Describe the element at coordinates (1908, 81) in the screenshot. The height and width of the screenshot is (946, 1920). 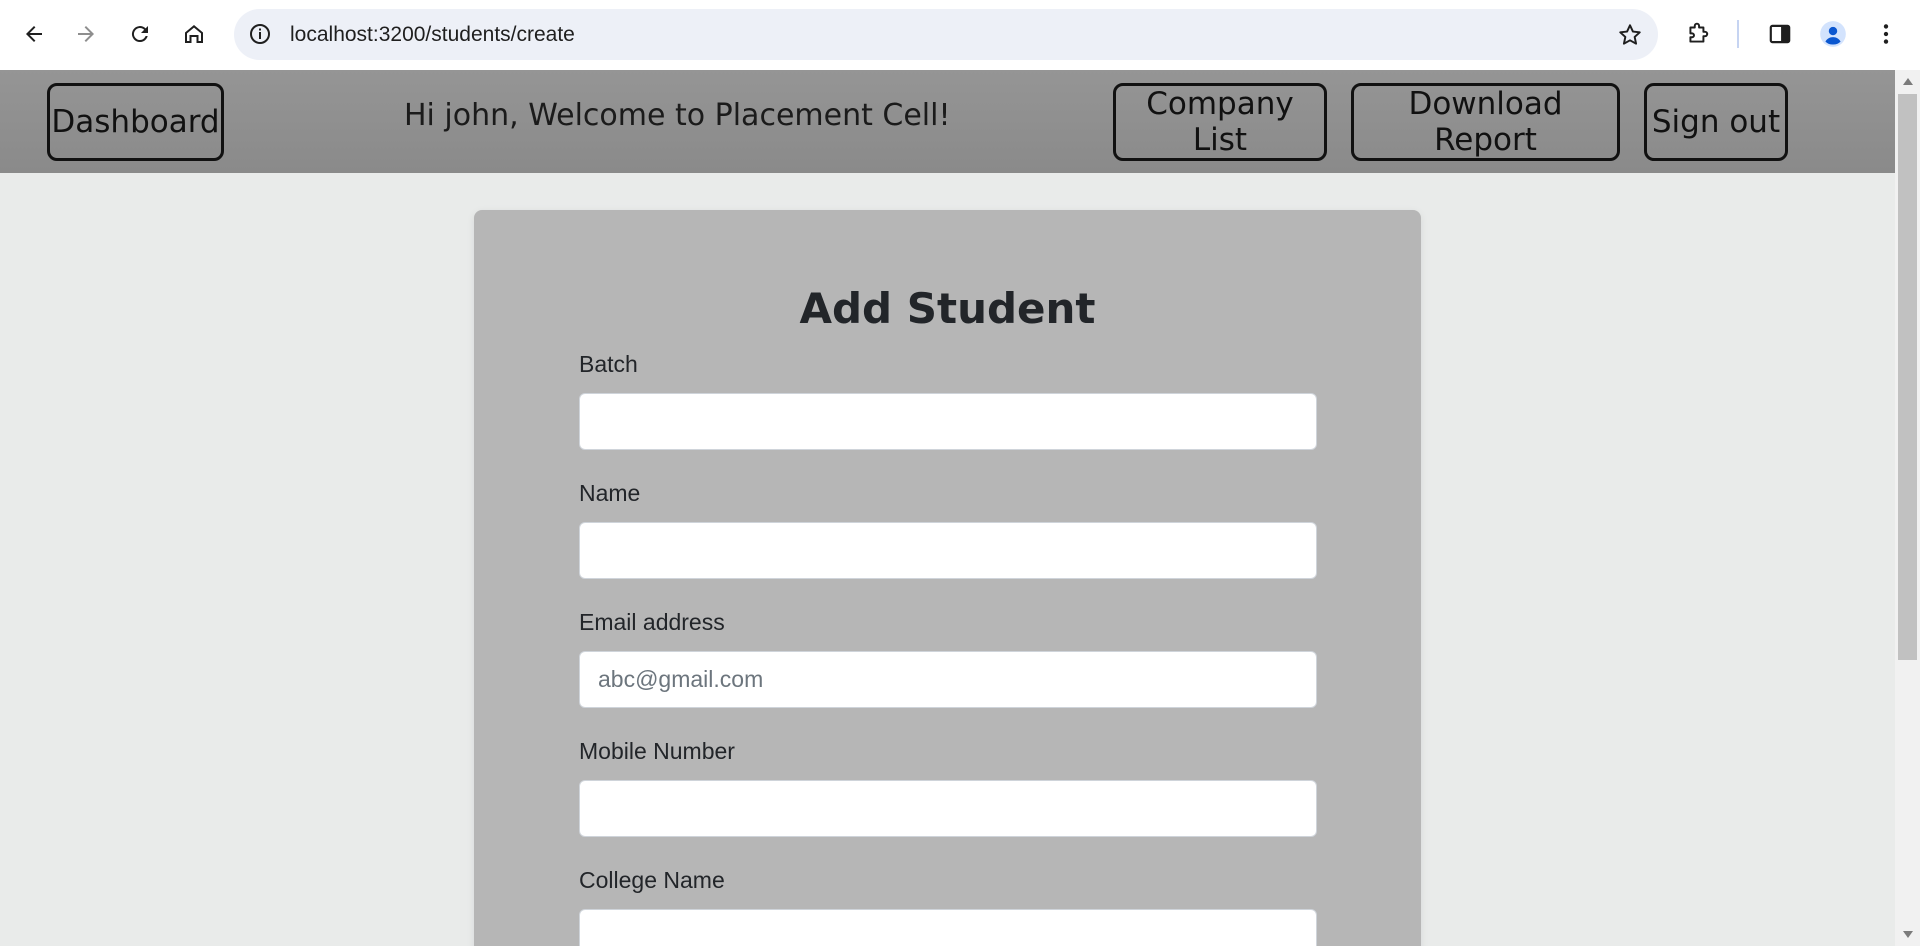
I see `scroll-up-arrow-icon` at that location.